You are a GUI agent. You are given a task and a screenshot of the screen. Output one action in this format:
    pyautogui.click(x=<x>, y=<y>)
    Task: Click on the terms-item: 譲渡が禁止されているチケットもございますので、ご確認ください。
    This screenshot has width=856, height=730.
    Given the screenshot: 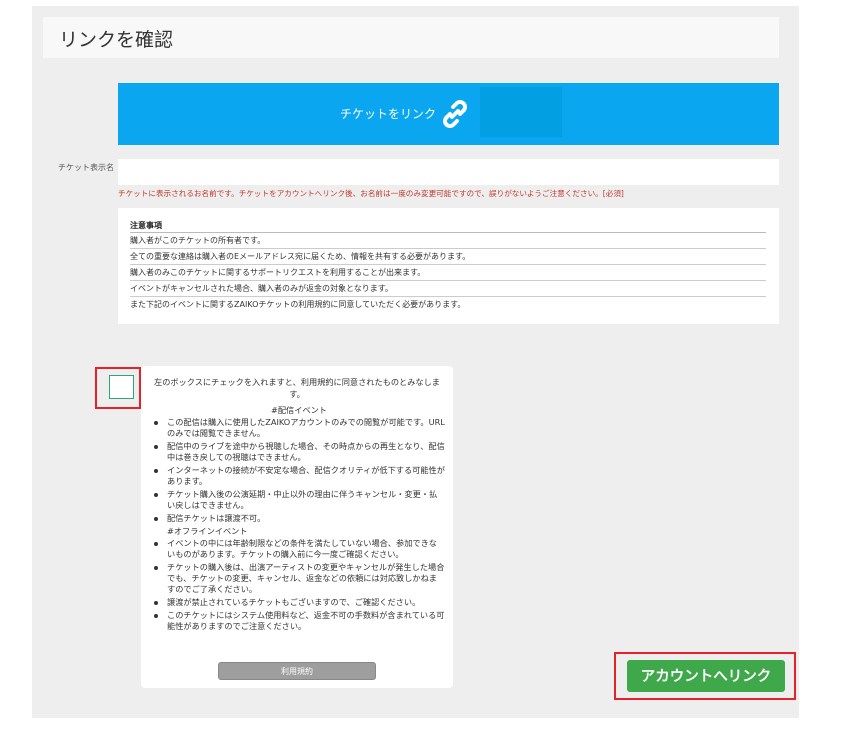 What is the action you would take?
    pyautogui.click(x=297, y=602)
    